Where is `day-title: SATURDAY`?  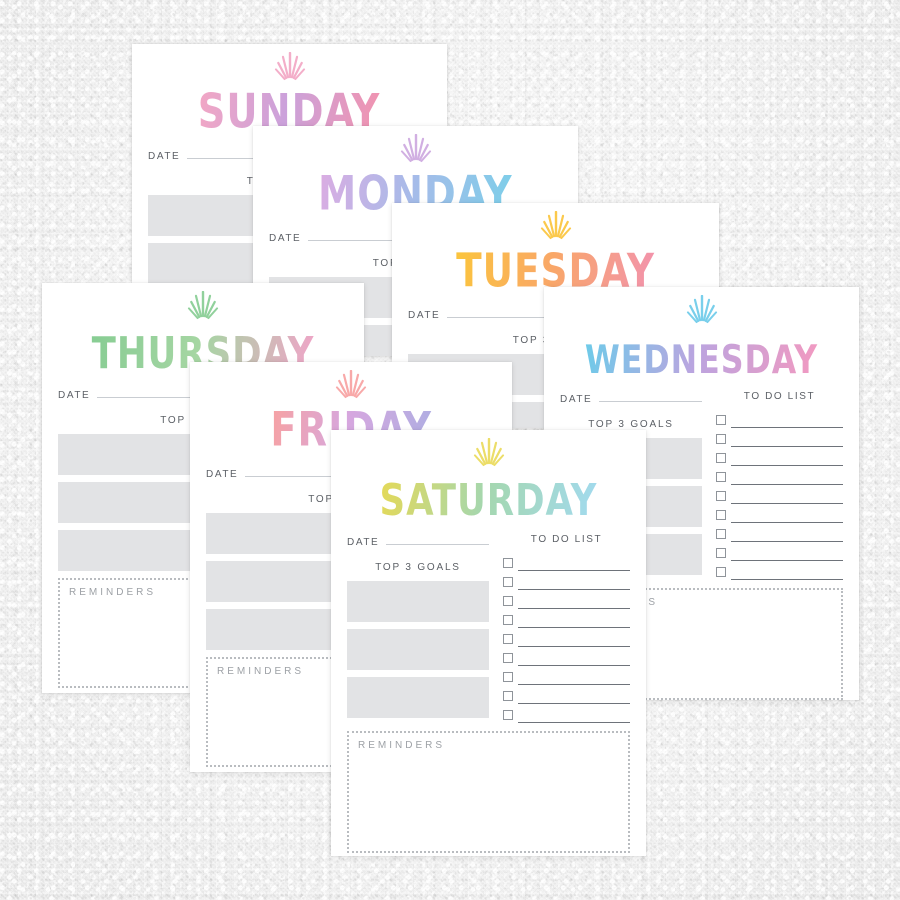
day-title: SATURDAY is located at coordinates (488, 500).